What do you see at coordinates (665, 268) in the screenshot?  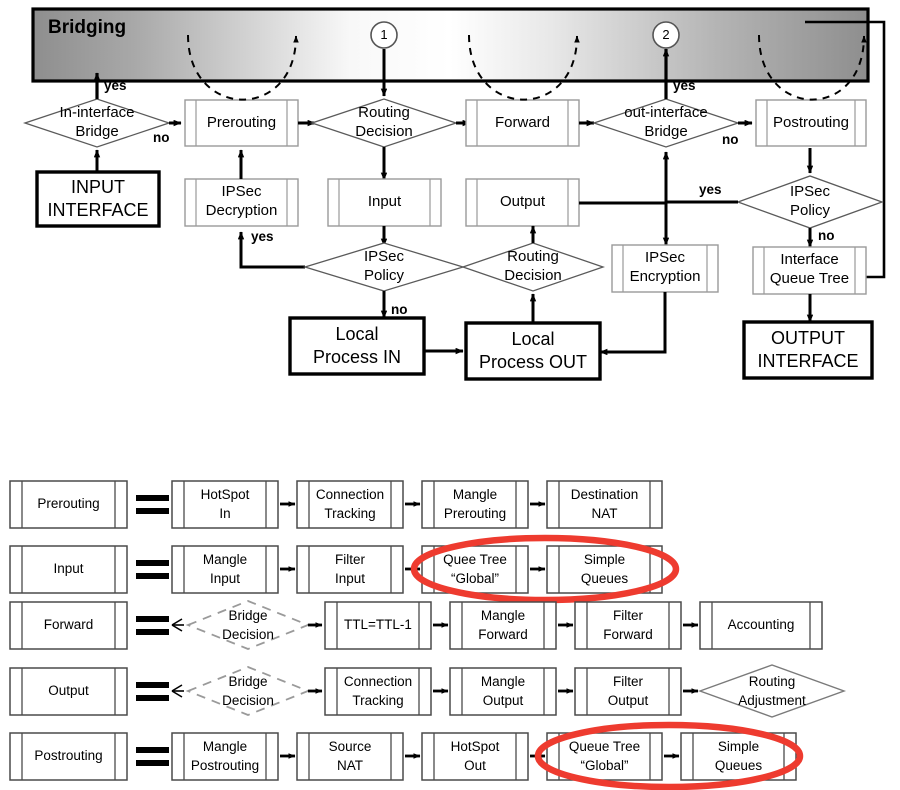 I see `ipsec-encryption-node` at bounding box center [665, 268].